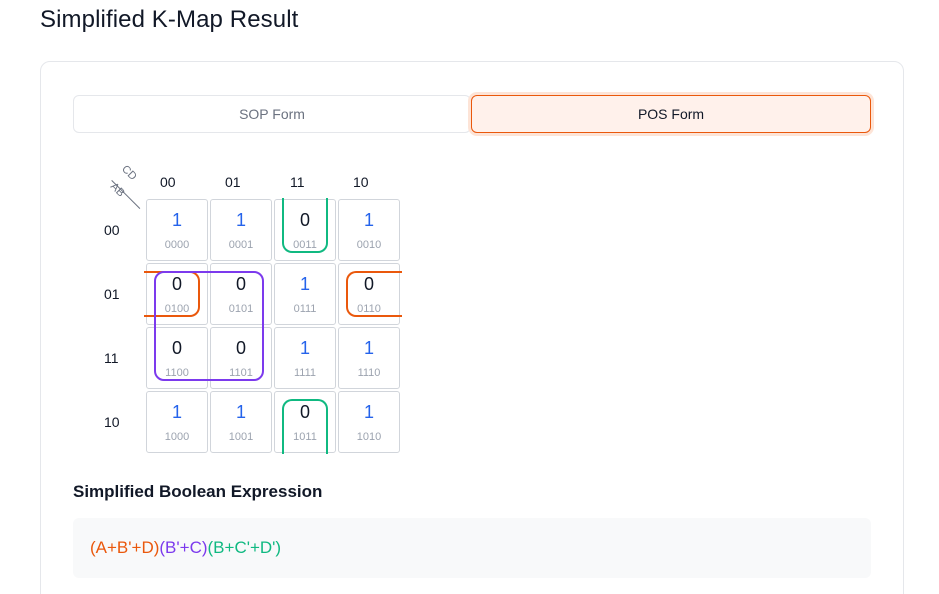 This screenshot has height=594, width=939. I want to click on kmap-col-label: 11, so click(297, 182).